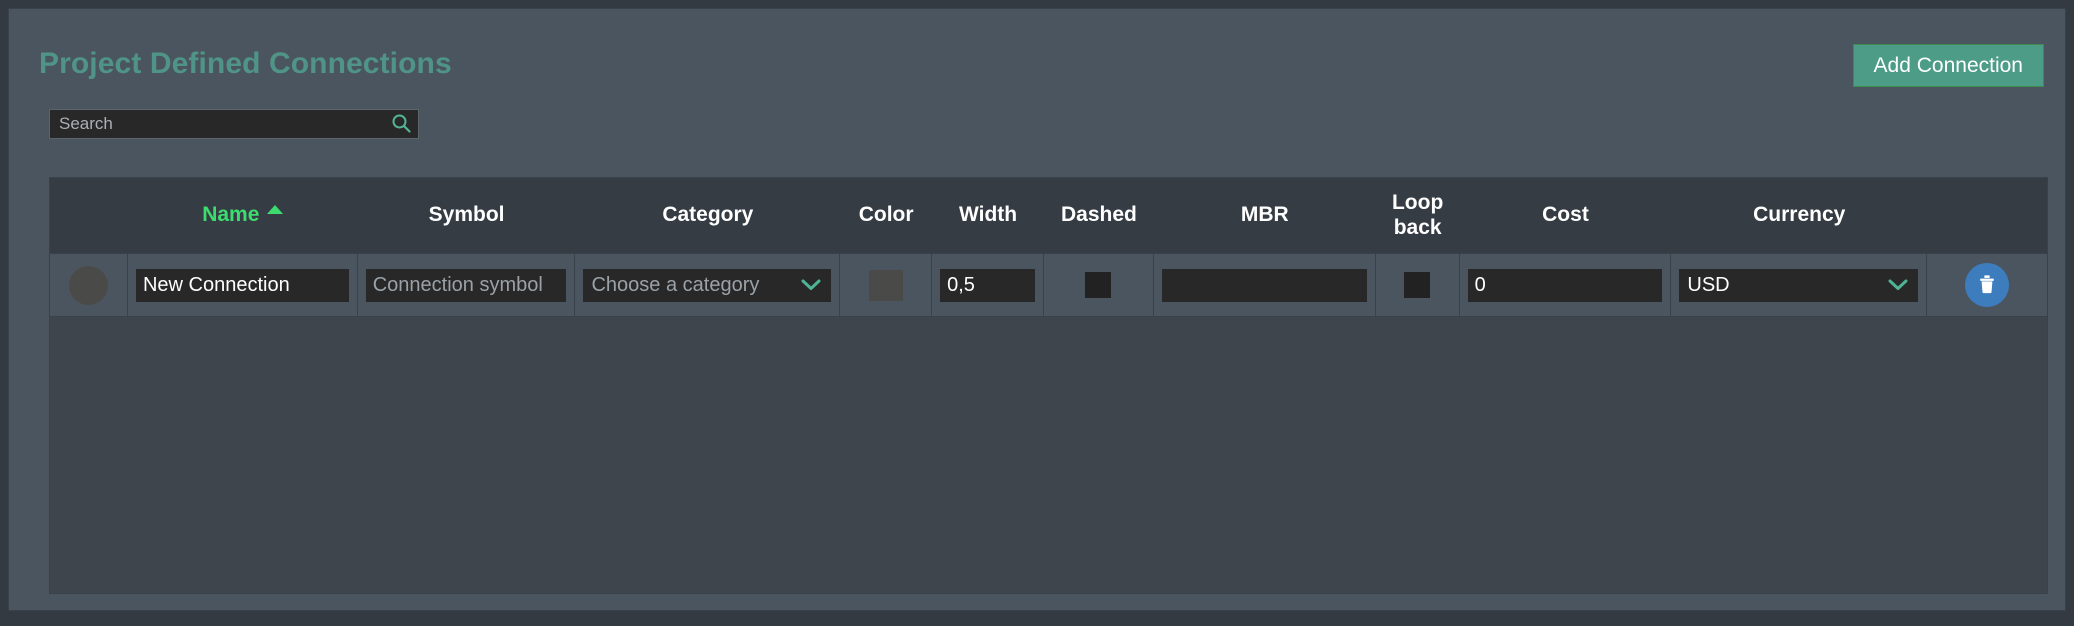 This screenshot has height=626, width=2074. I want to click on table-body: Choose a category, so click(1048, 285).